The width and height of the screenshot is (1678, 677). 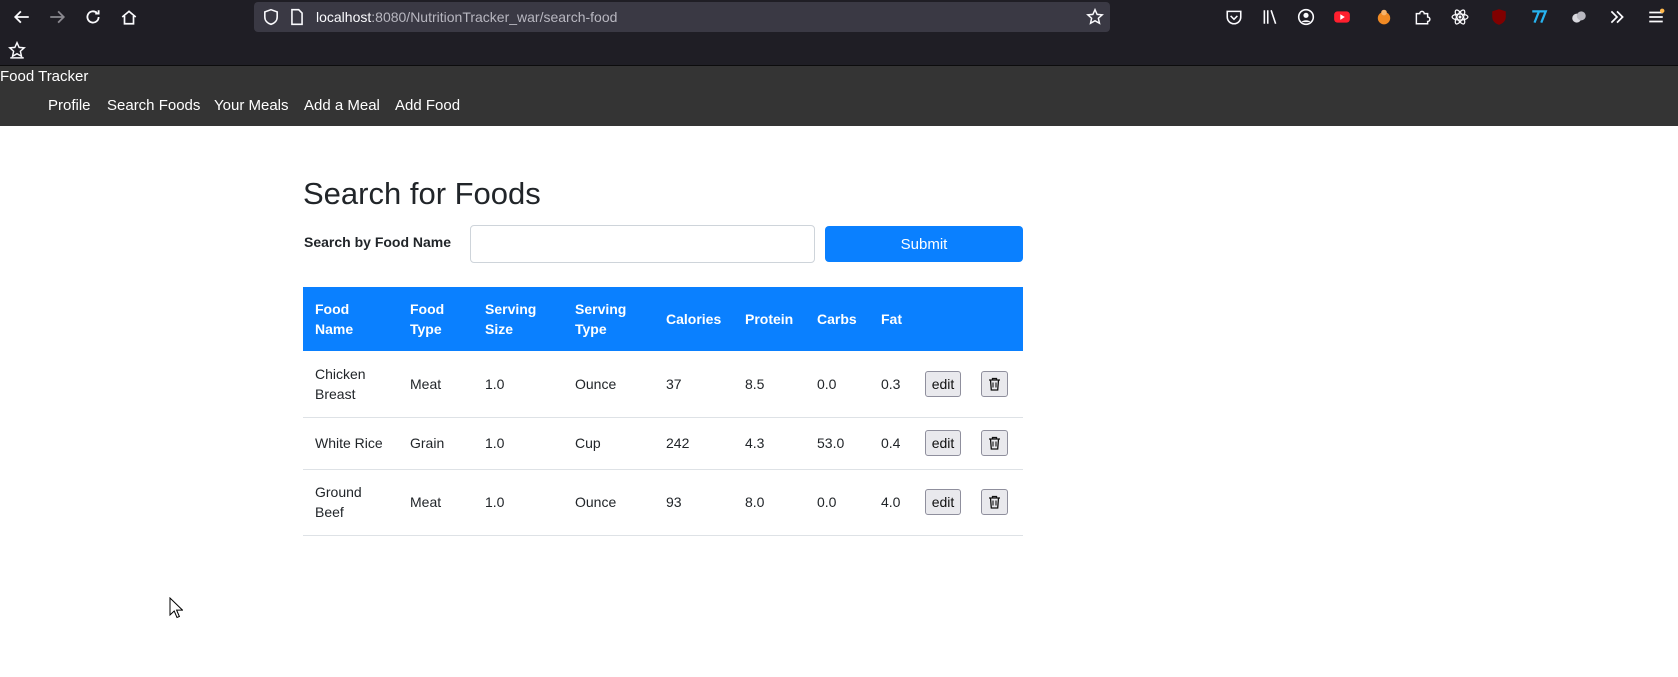 I want to click on header-serving-type: Serving Type, so click(x=601, y=319).